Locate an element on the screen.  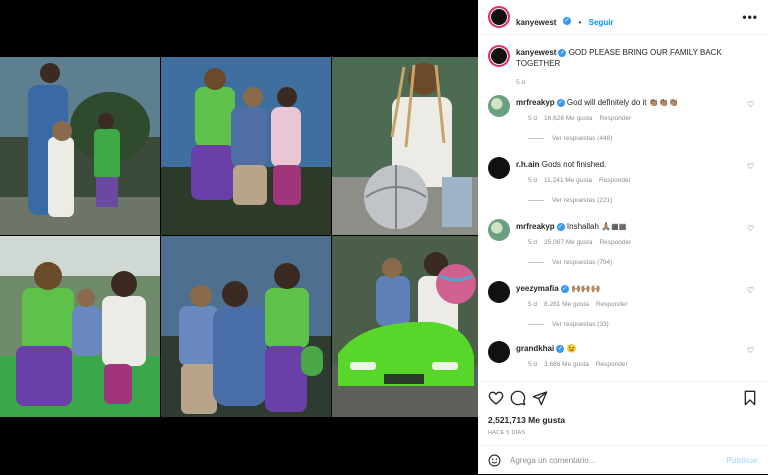
paper-plane-icon is located at coordinates (540, 398).